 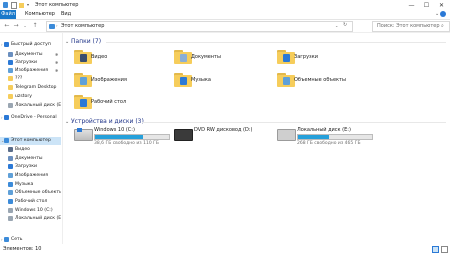 I want to click on nav-item: Объемные объекты, so click(x=30, y=193).